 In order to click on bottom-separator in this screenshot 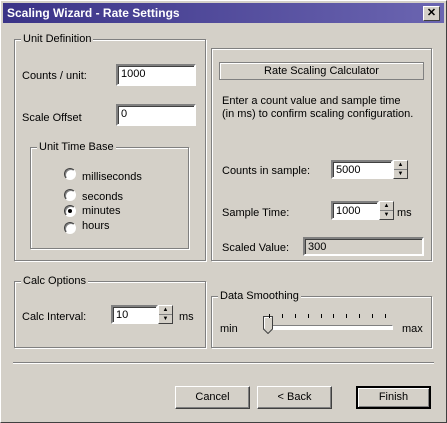, I will do `click(223, 363)`.